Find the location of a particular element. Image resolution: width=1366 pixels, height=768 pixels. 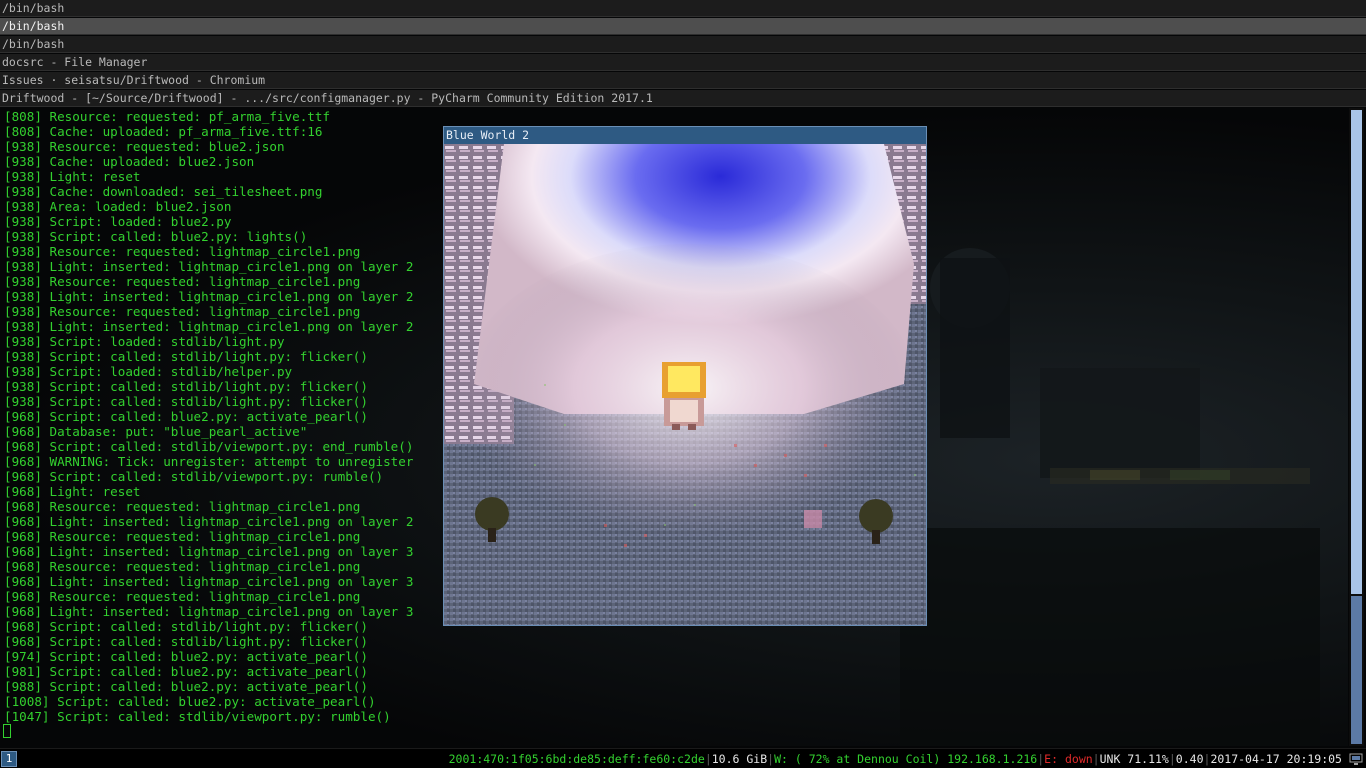

window-tab-2: /bin/bash is located at coordinates (683, 26).